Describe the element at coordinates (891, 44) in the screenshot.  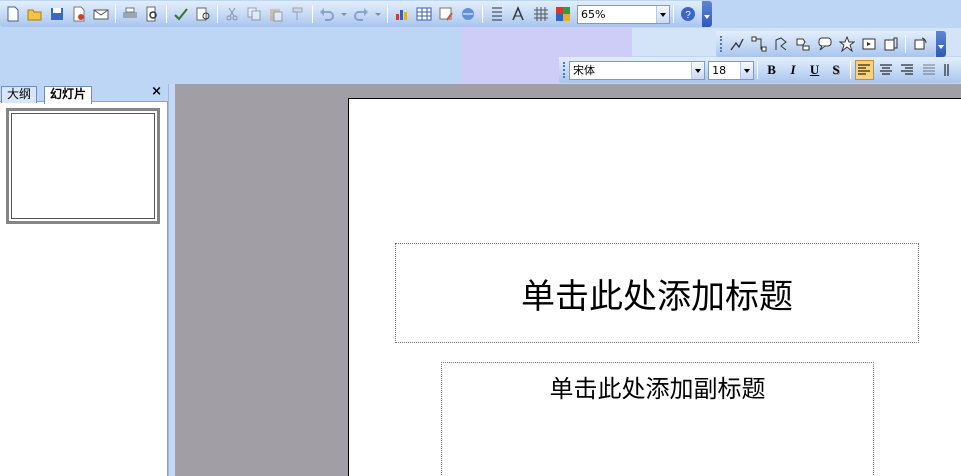
I see `more-autoshapes-icon` at that location.